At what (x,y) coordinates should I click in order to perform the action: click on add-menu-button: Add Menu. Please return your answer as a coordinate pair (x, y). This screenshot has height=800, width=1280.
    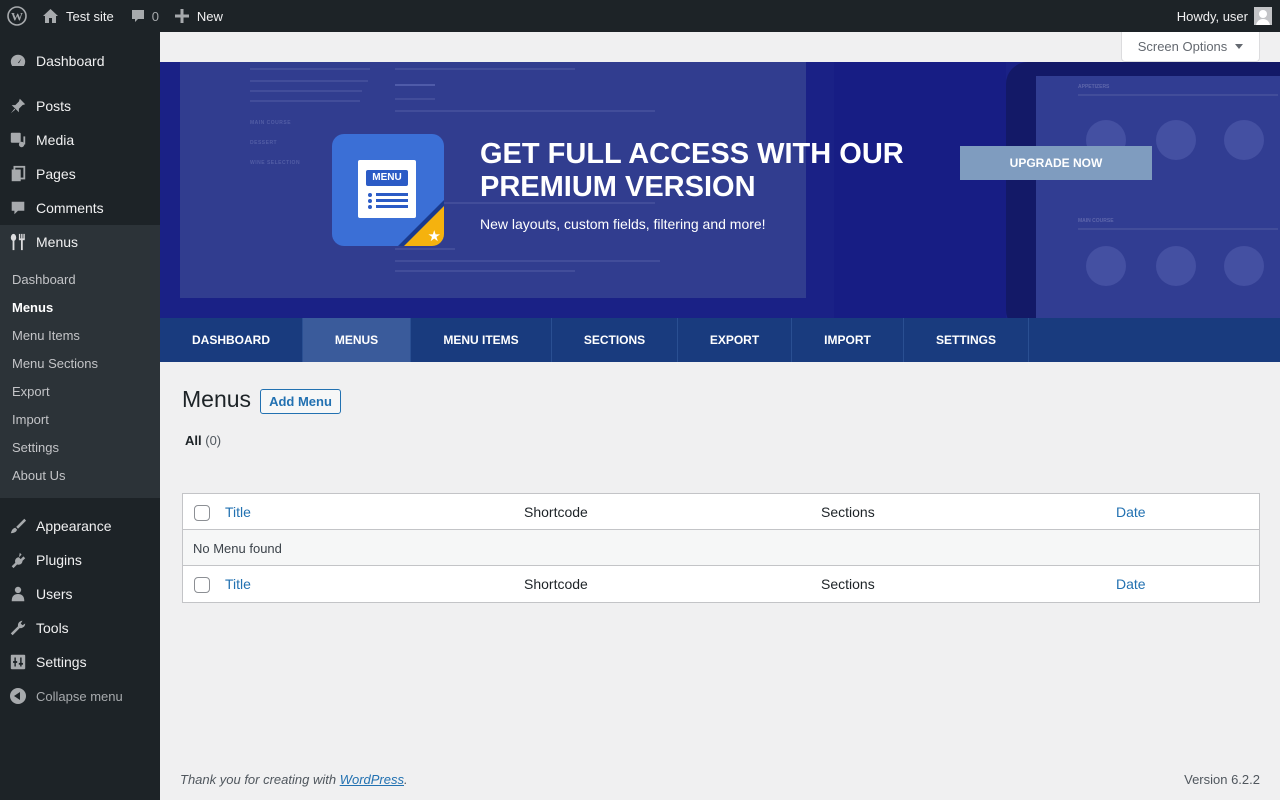
    Looking at the image, I should click on (300, 401).